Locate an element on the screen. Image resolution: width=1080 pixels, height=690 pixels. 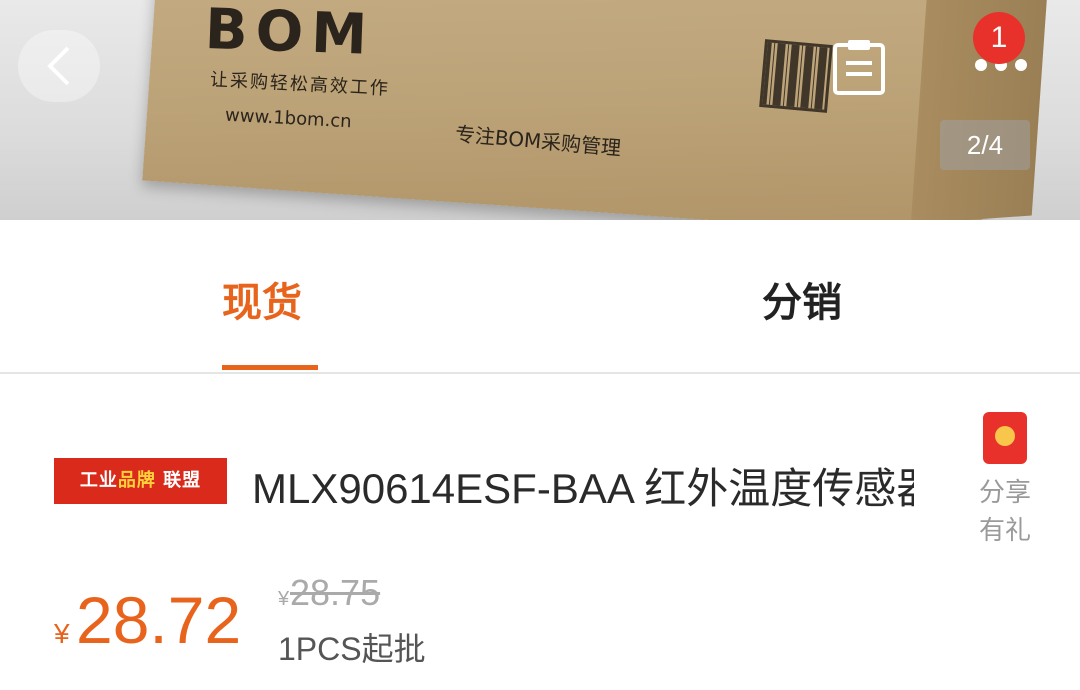
image-counter: 2/4 is located at coordinates (985, 145).